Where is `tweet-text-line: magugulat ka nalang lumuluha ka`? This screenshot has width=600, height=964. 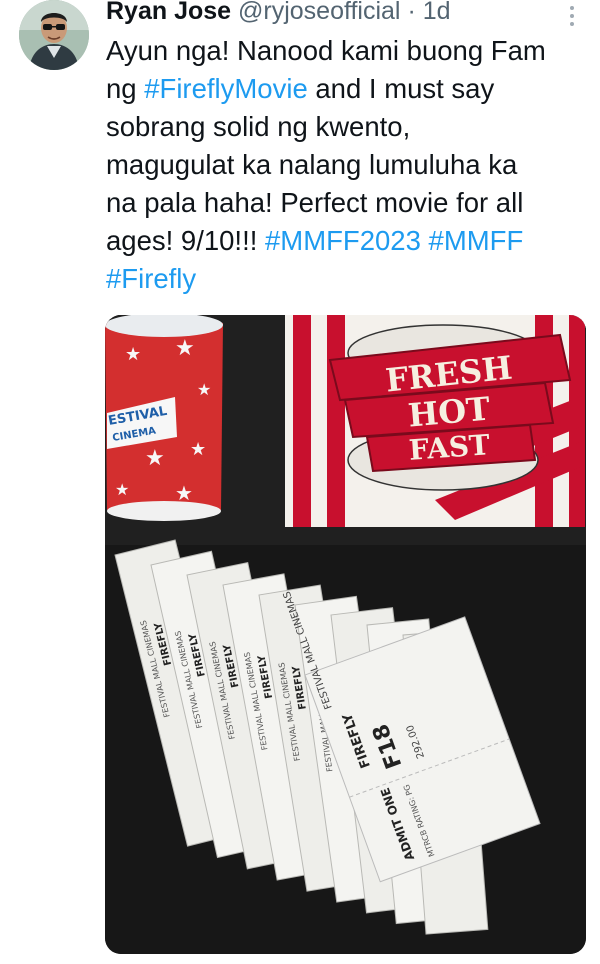 tweet-text-line: magugulat ka nalang lumuluha ka is located at coordinates (346, 165).